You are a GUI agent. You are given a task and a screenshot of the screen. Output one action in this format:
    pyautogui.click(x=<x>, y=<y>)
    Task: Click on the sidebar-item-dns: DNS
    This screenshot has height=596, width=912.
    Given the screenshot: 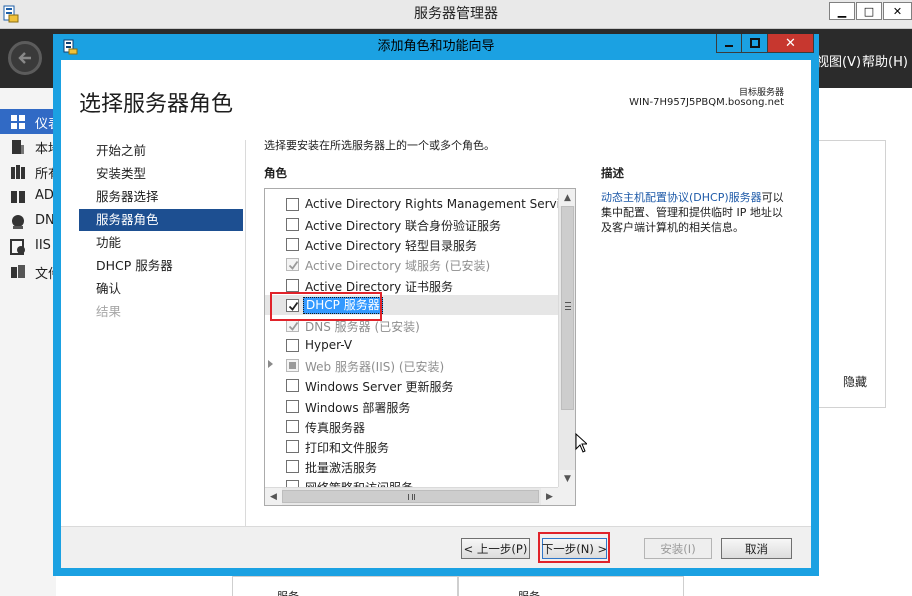 What is the action you would take?
    pyautogui.click(x=28, y=221)
    